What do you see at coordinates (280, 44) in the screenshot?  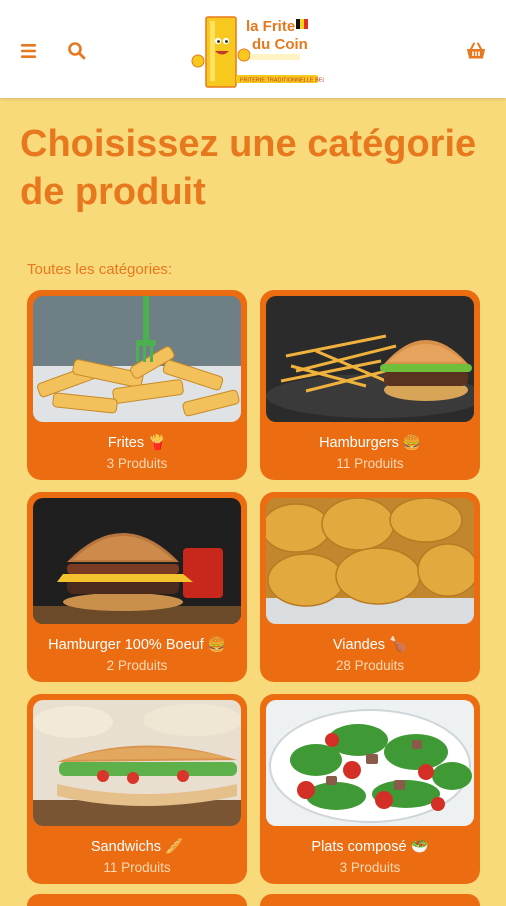 I see `svg-text: du Coin` at bounding box center [280, 44].